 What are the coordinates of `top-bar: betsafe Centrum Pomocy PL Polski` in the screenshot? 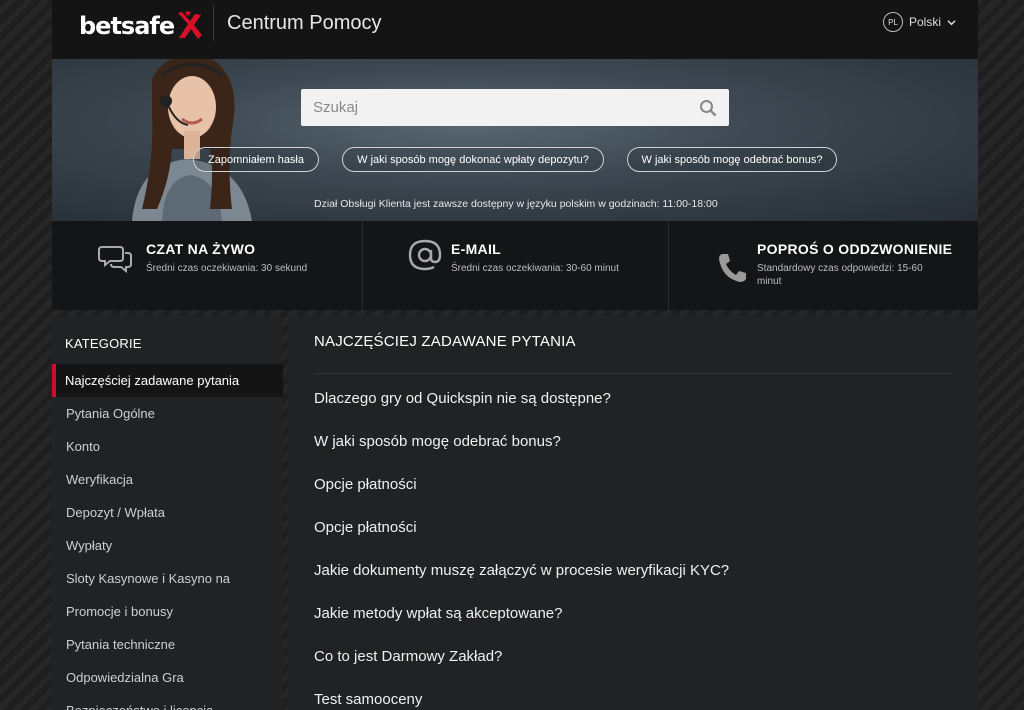 It's located at (515, 29).